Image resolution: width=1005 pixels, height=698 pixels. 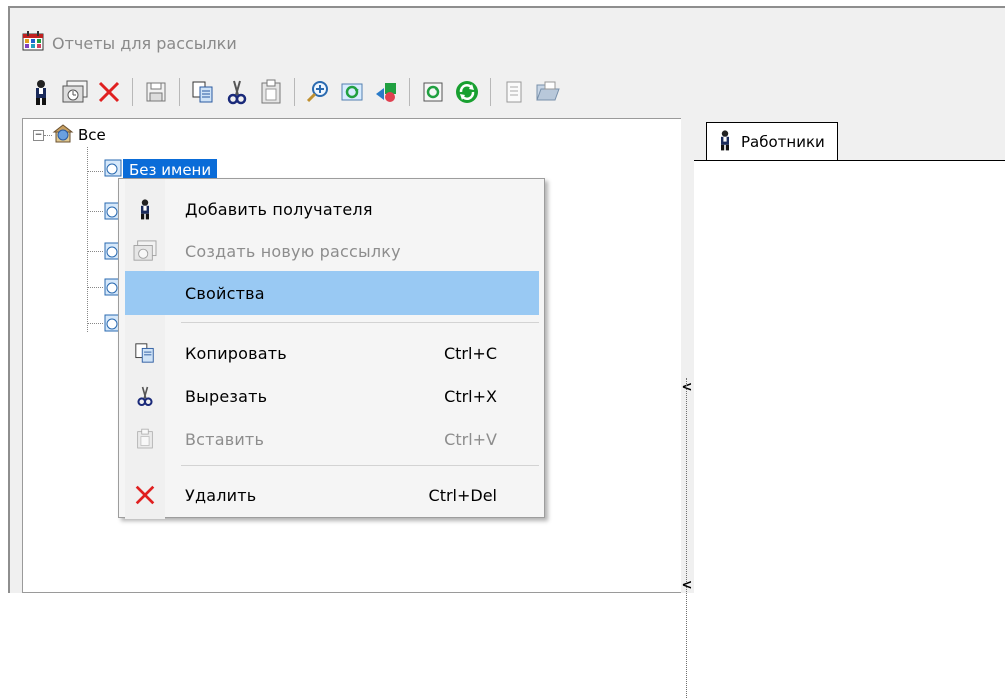 I want to click on globe-folder-icon, so click(x=63, y=135).